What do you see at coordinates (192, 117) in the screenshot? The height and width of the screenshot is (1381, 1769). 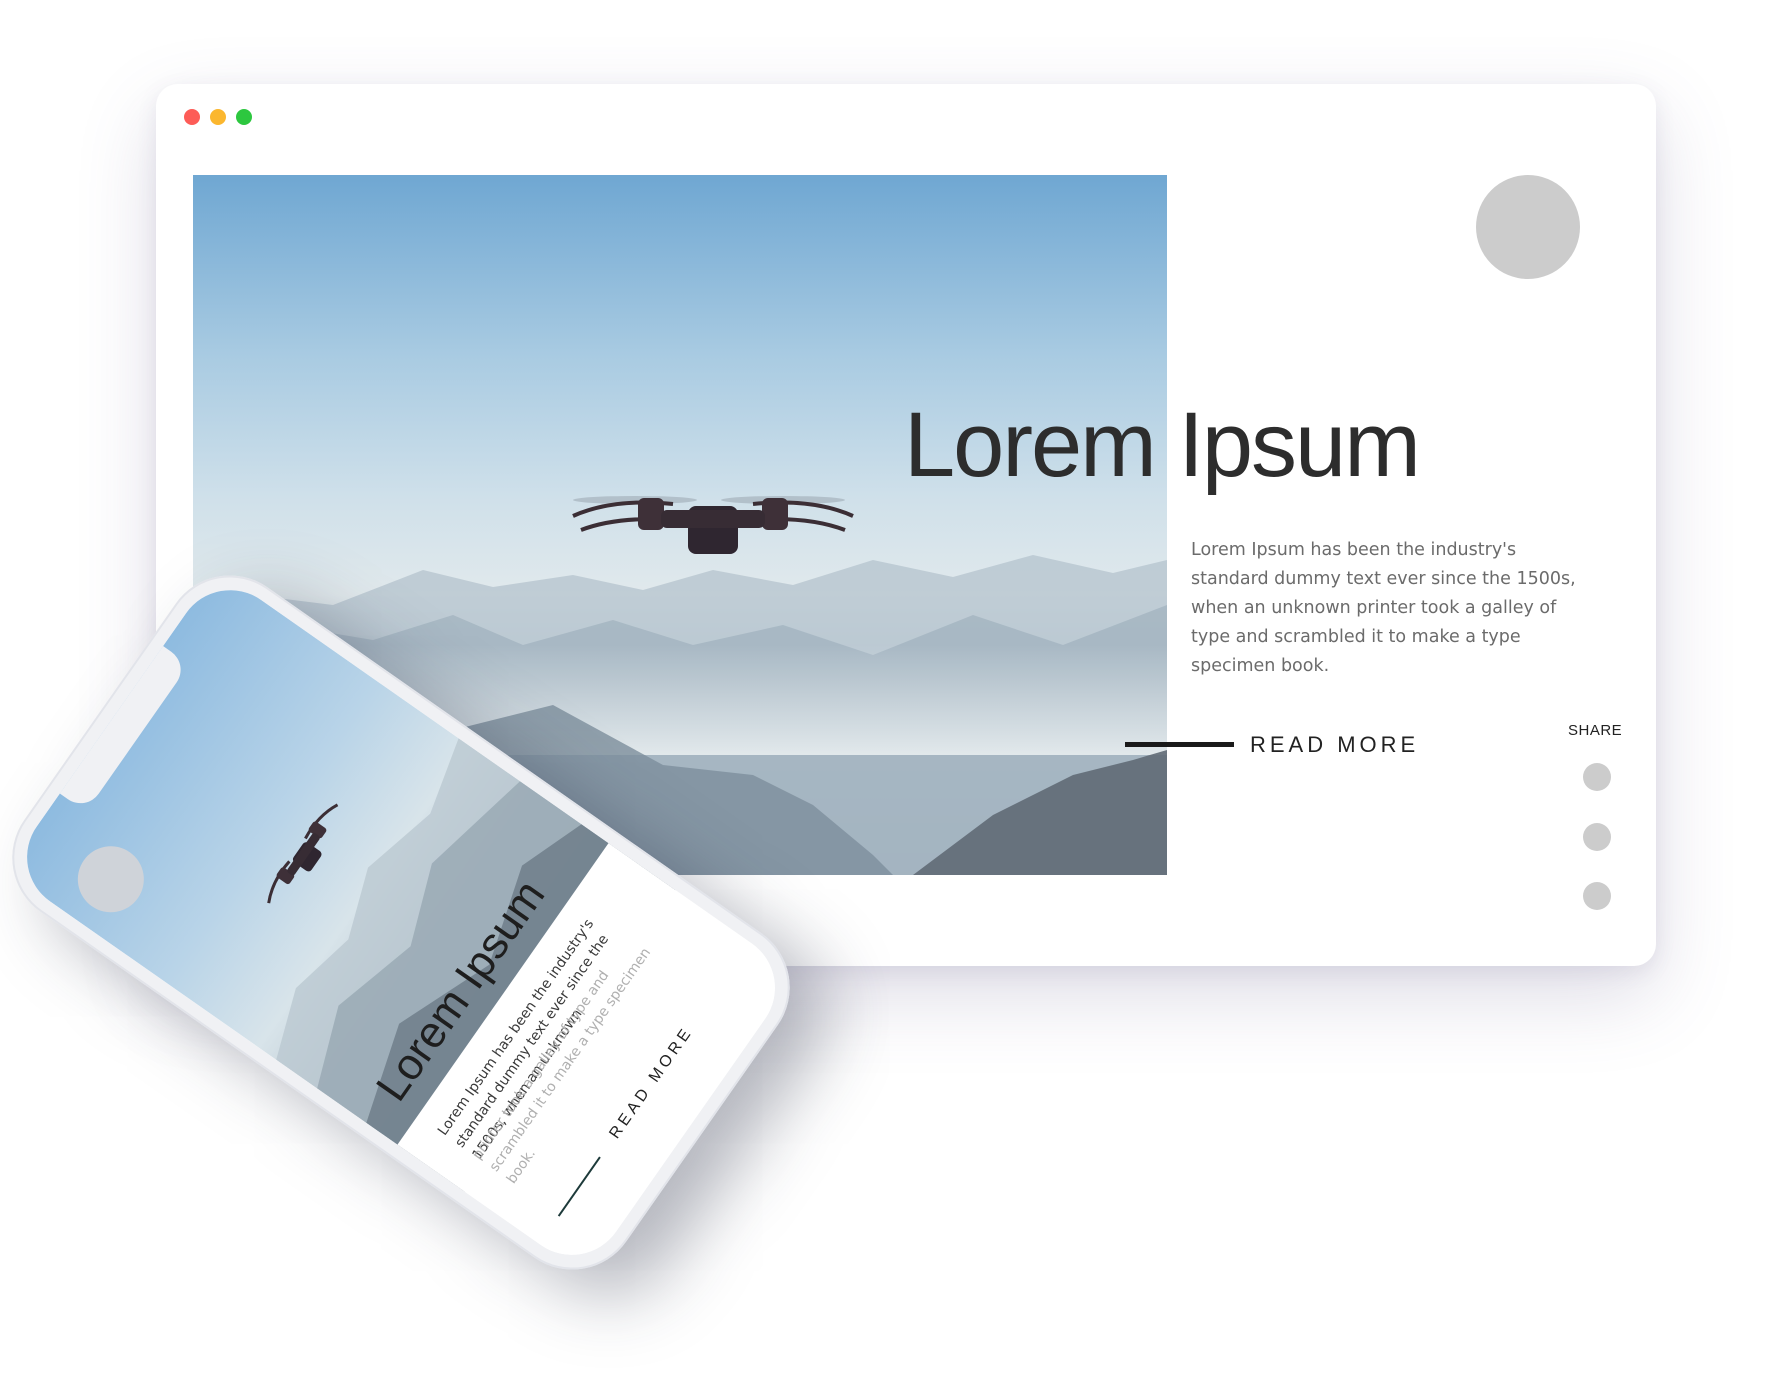 I see `close-window-button` at bounding box center [192, 117].